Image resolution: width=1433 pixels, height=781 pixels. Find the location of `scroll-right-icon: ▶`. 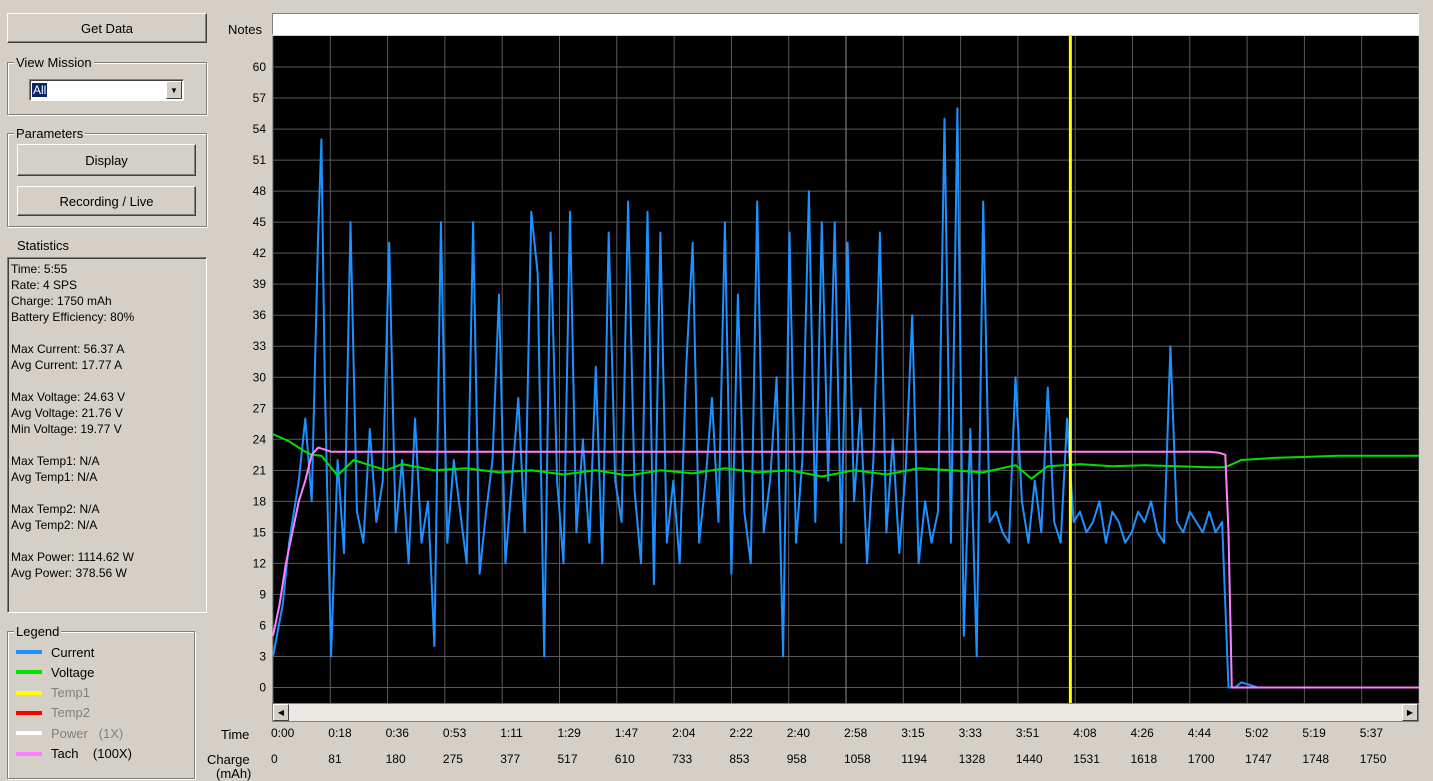

scroll-right-icon: ▶ is located at coordinates (1410, 712).